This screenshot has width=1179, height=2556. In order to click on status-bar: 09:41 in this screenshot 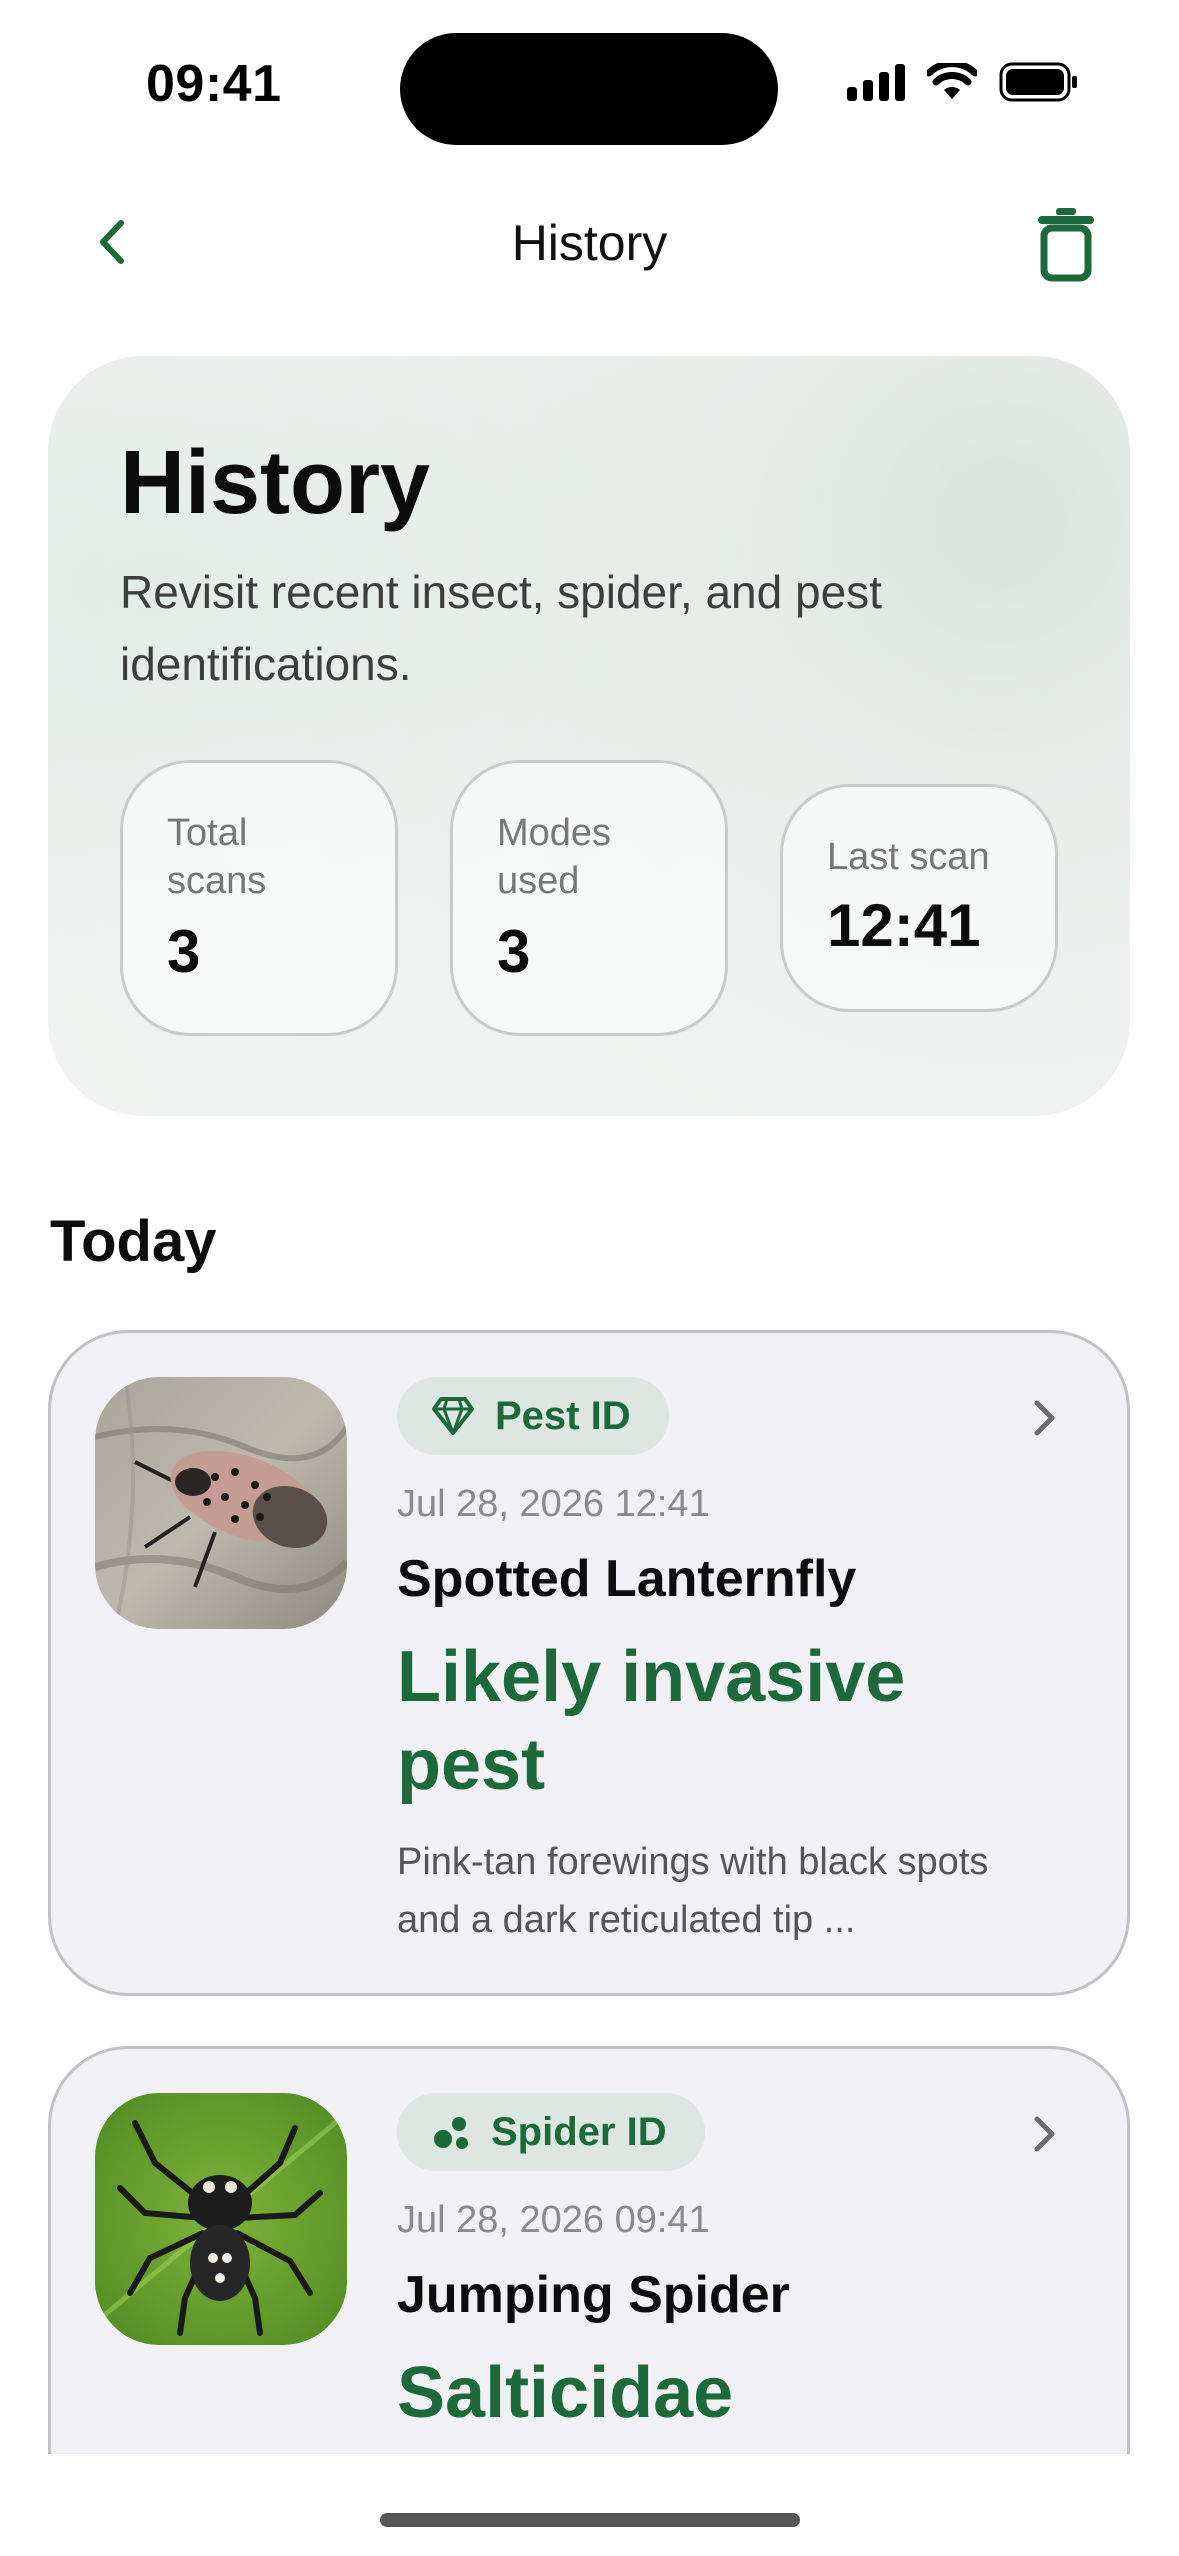, I will do `click(589, 85)`.